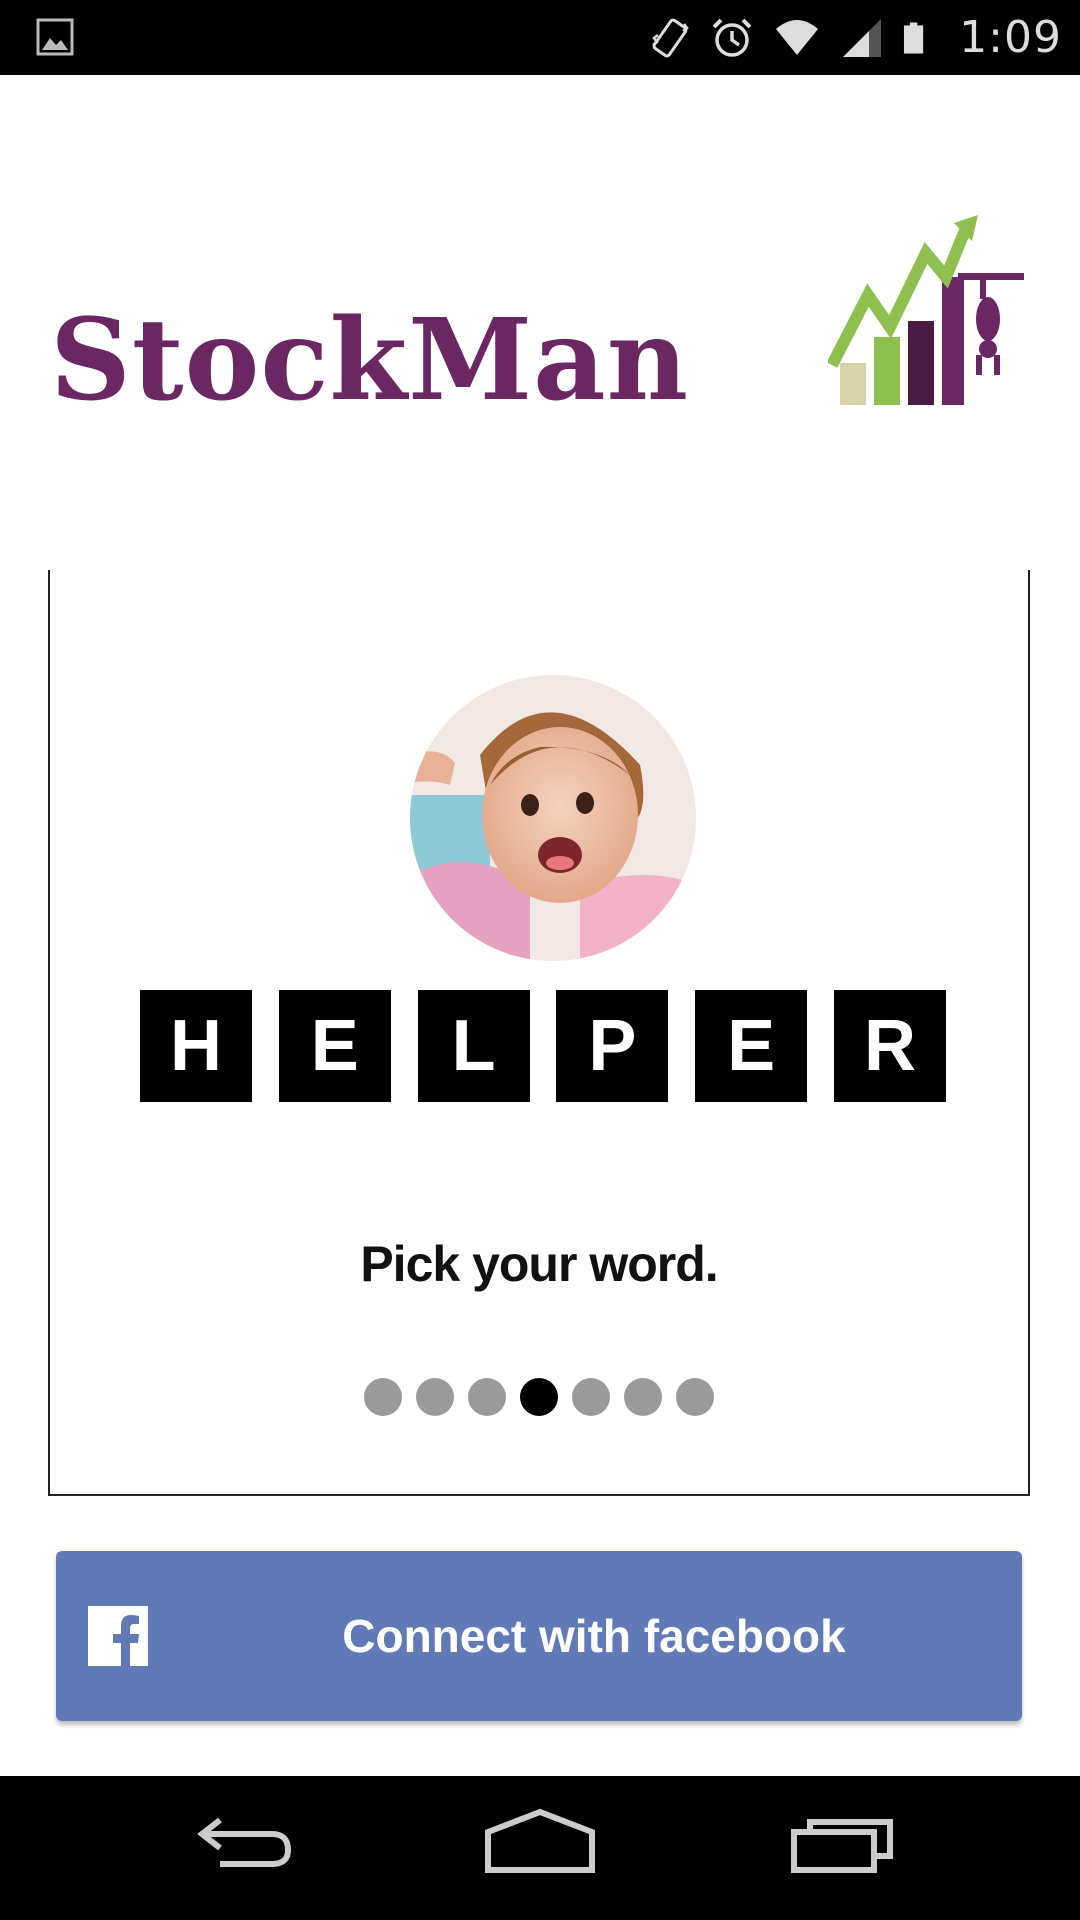 This screenshot has width=1080, height=1920. I want to click on battery-icon, so click(914, 37).